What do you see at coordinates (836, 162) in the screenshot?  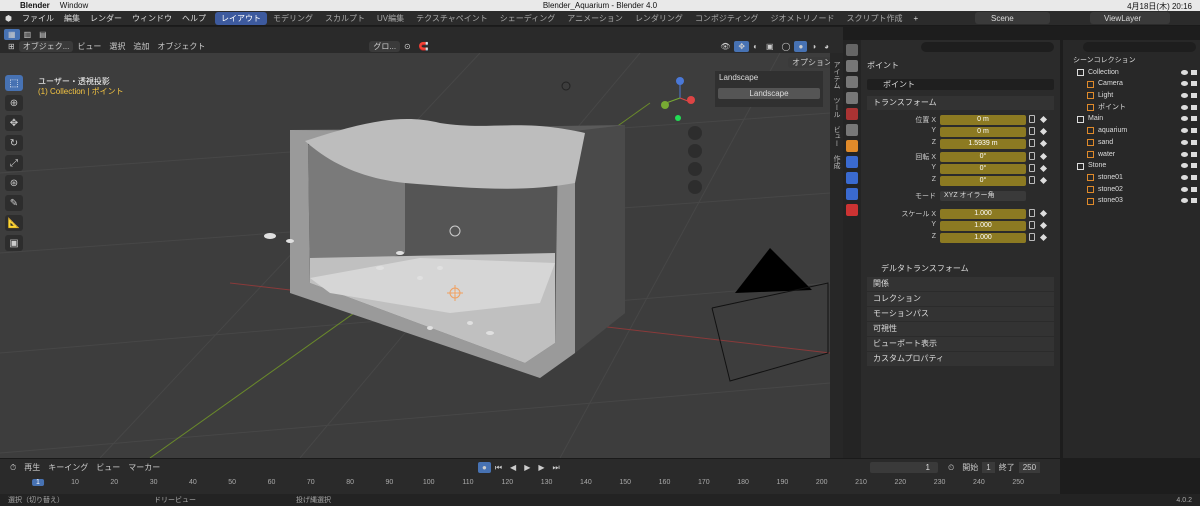 I see `sidebar-tab-3: 作成` at bounding box center [836, 162].